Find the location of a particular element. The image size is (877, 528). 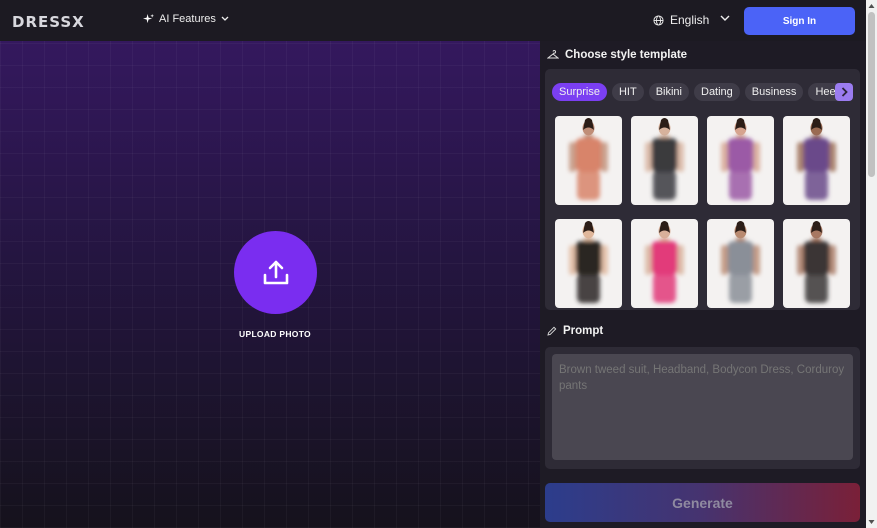

prompt-heading: Prompt is located at coordinates (575, 331).